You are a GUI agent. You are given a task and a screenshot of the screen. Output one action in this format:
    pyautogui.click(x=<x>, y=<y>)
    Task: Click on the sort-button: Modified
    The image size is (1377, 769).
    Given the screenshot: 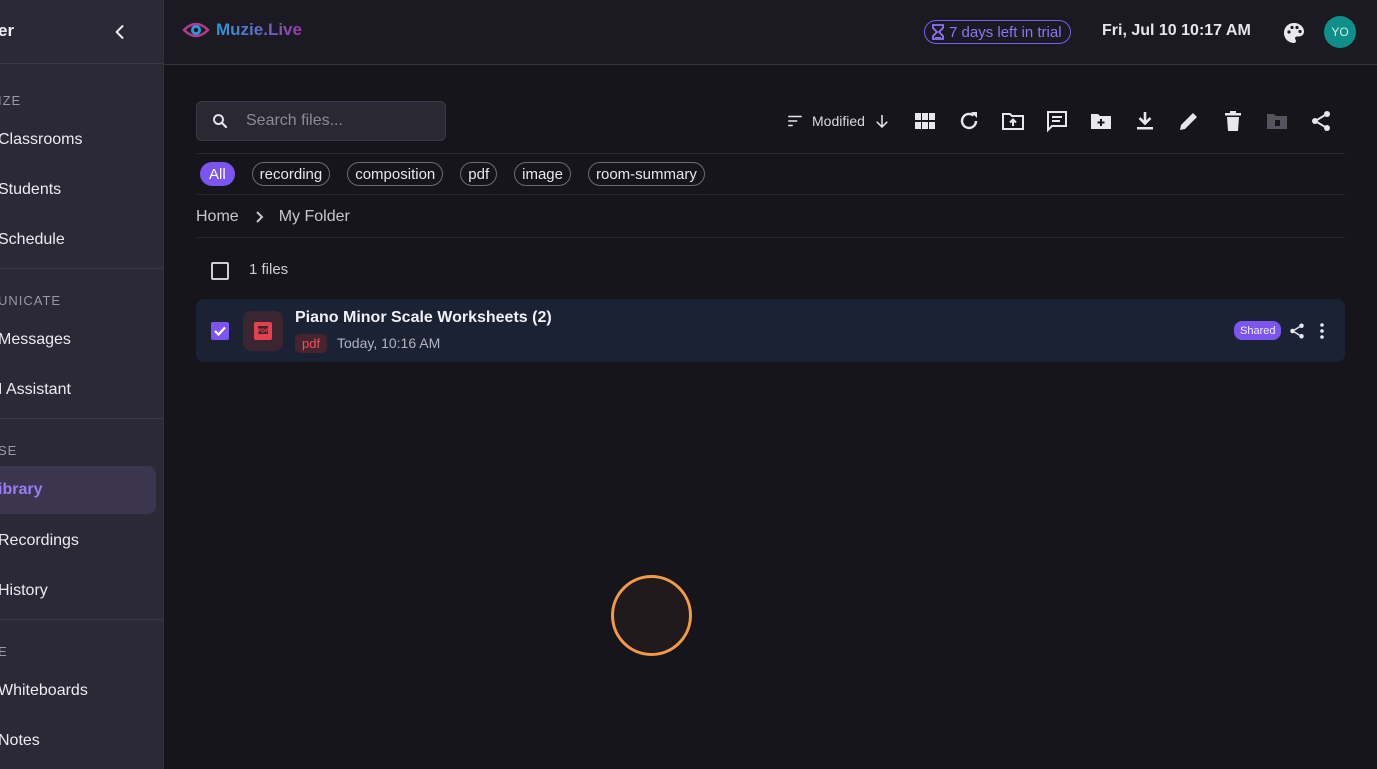 What is the action you would take?
    pyautogui.click(x=838, y=121)
    